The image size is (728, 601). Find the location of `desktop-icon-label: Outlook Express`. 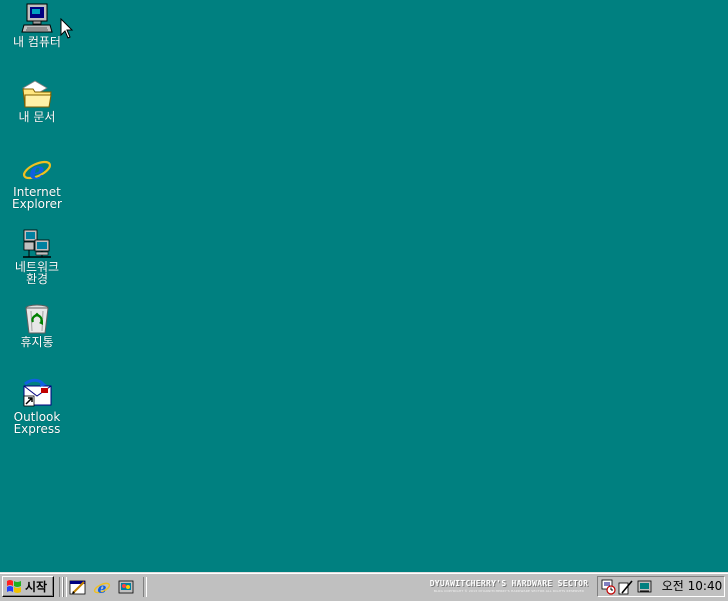

desktop-icon-label: Outlook Express is located at coordinates (37, 423).